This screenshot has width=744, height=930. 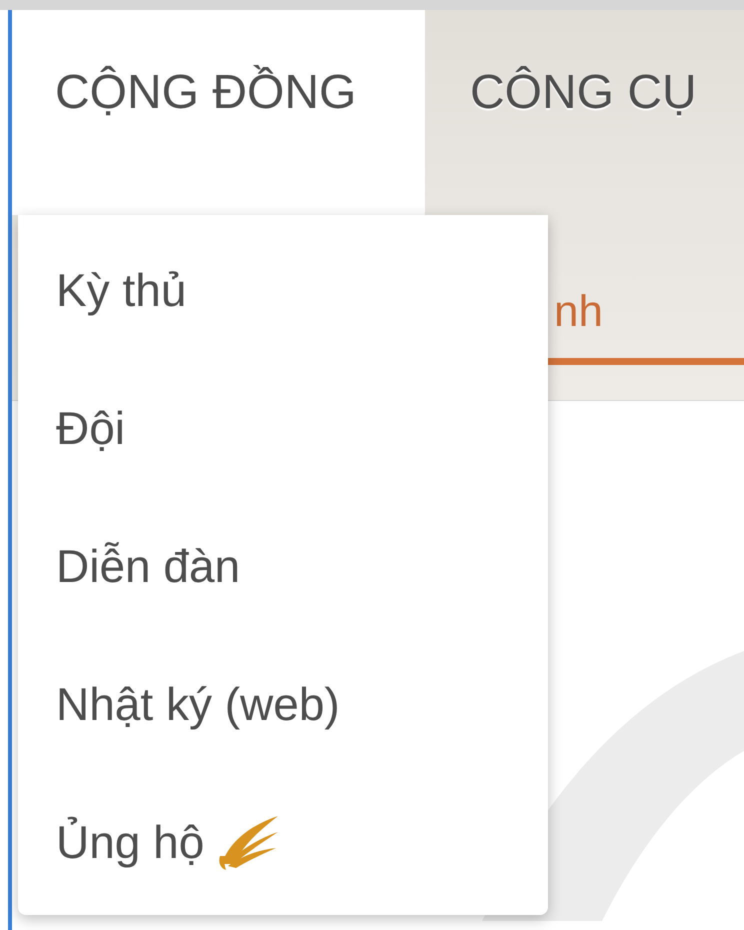 I want to click on menu-item: Nhật ký (web), so click(x=283, y=704).